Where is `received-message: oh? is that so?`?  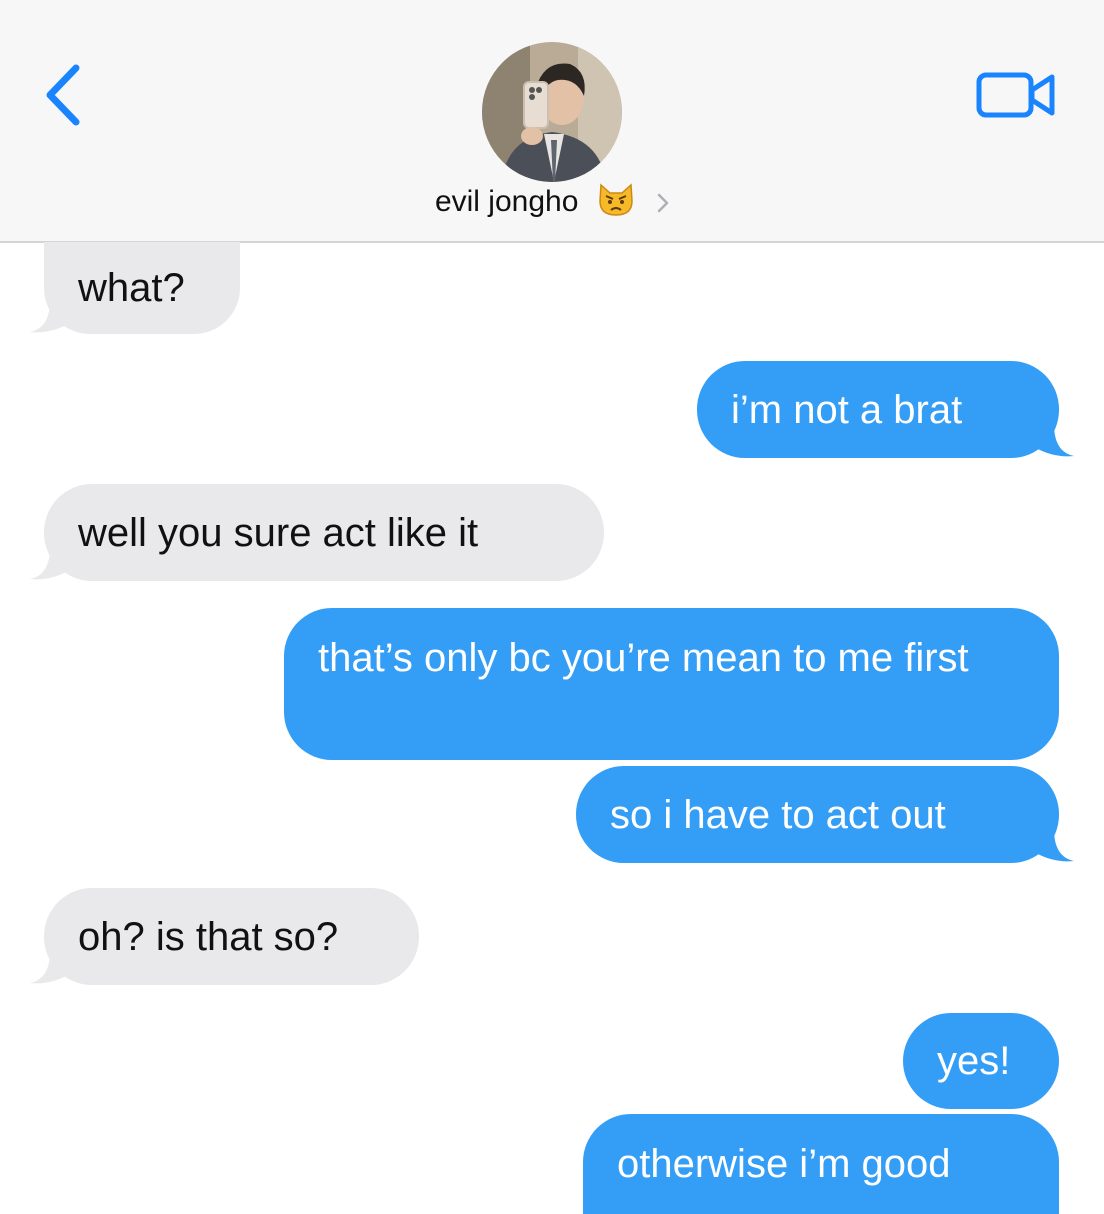 received-message: oh? is that so? is located at coordinates (231, 936).